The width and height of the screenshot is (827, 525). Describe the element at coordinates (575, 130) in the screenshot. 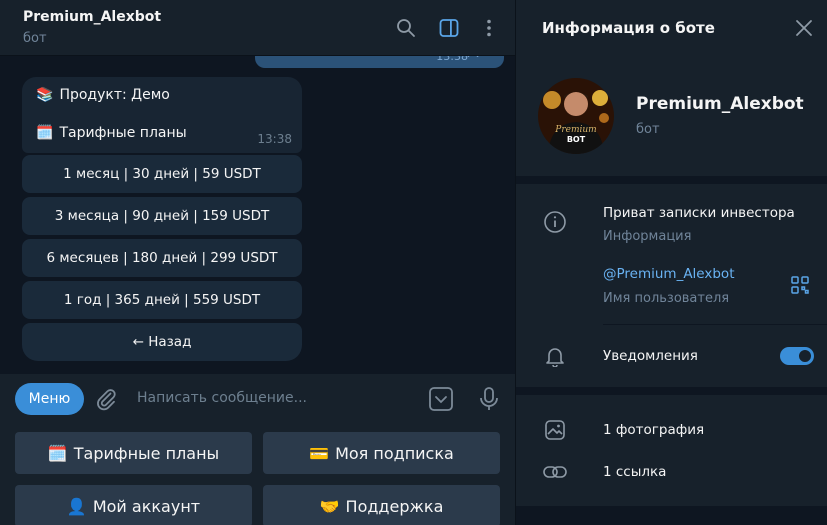

I see `avatar-text-premium: Premium` at that location.